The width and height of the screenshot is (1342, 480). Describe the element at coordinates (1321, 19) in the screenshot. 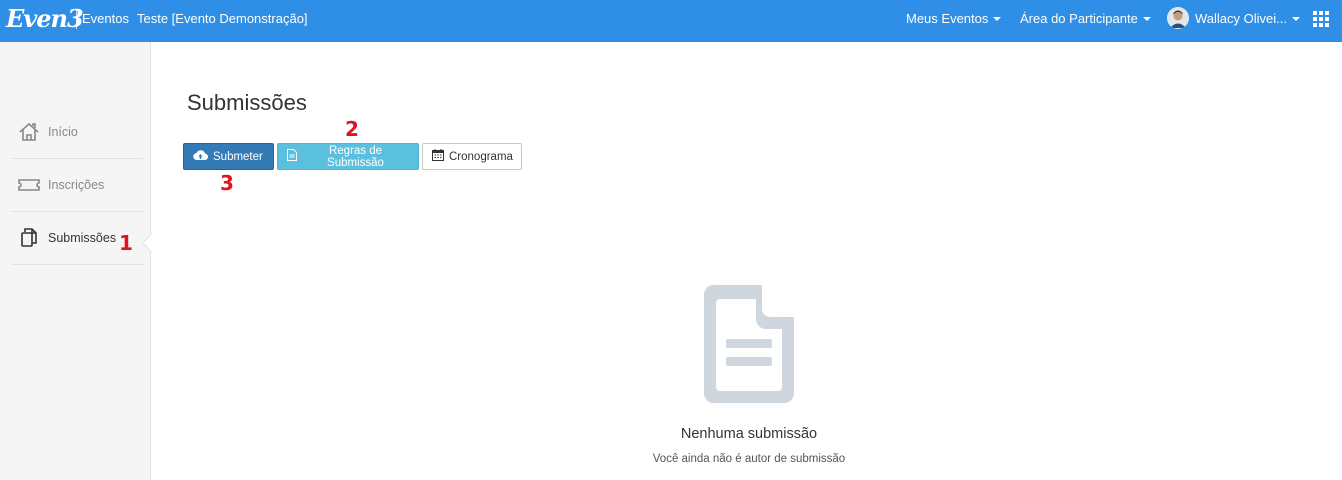

I see `apps-grid-icon` at that location.